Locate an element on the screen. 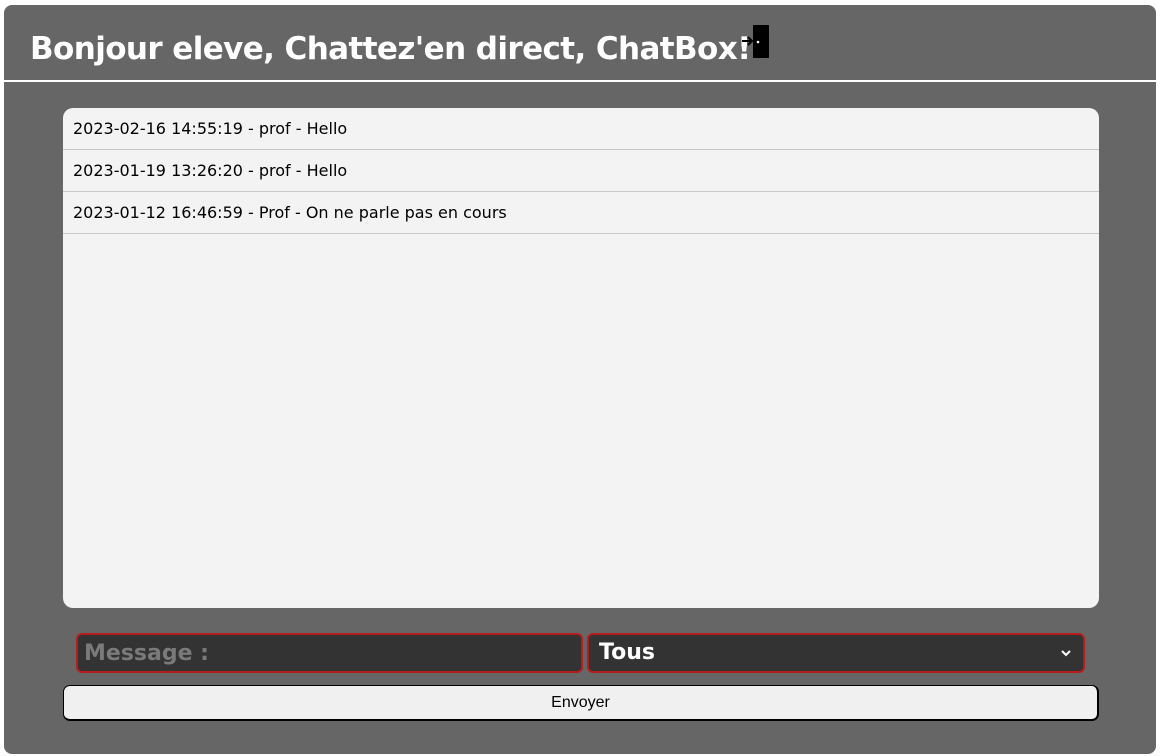 The image size is (1160, 756). door-exit-icon is located at coordinates (756, 42).